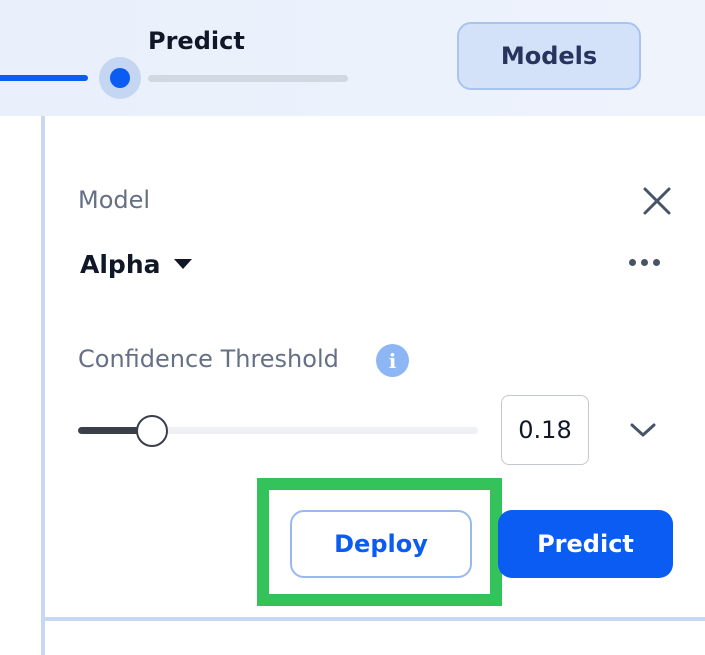 The image size is (705, 655). Describe the element at coordinates (196, 41) in the screenshot. I see `step-label-predict: Predict` at that location.